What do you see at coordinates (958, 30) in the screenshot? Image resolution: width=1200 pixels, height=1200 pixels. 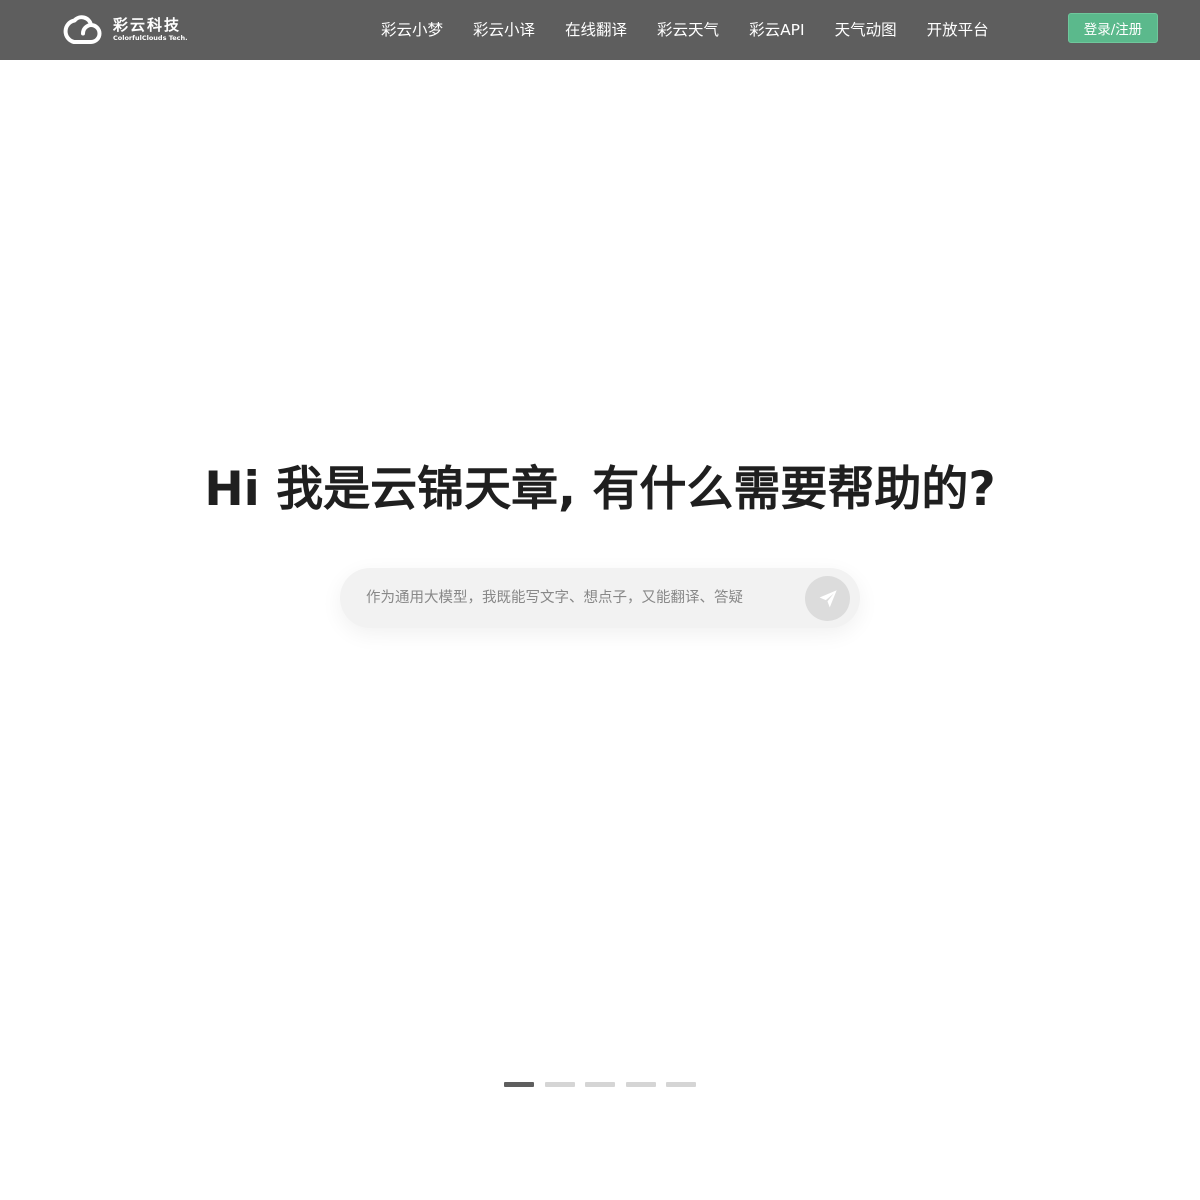 I see `nav-item-open-platform: 开放平台` at bounding box center [958, 30].